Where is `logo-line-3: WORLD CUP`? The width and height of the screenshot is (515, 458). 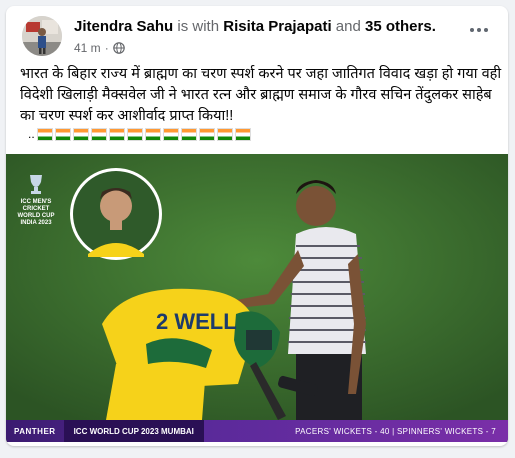
logo-line-3: WORLD CUP is located at coordinates (36, 216).